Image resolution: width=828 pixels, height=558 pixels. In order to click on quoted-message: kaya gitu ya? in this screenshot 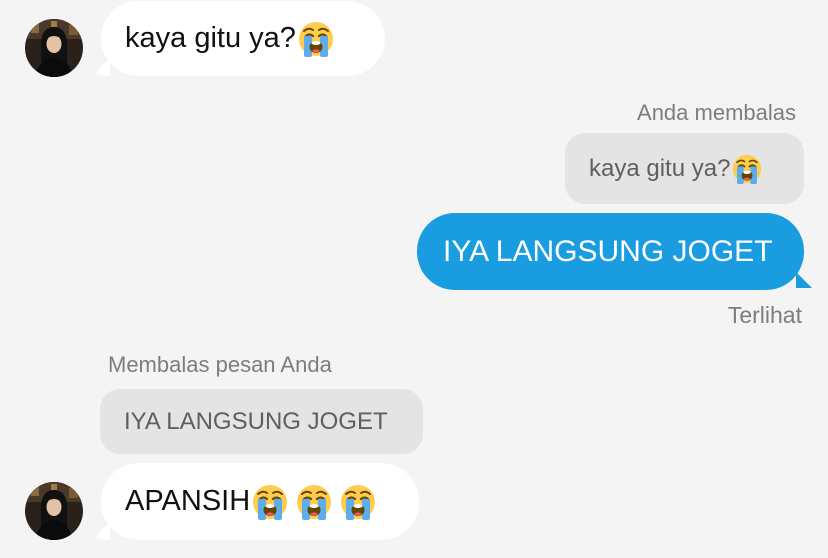, I will do `click(684, 168)`.